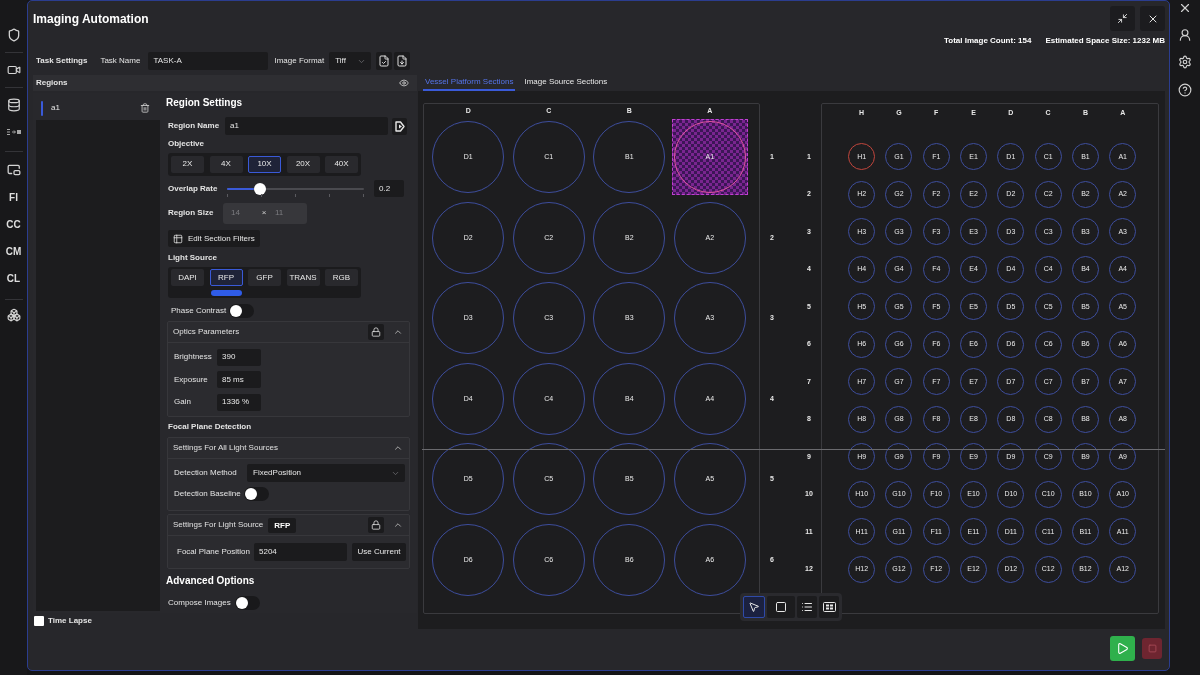 The image size is (1200, 675). Describe the element at coordinates (13, 315) in the screenshot. I see `cubes-icon` at that location.